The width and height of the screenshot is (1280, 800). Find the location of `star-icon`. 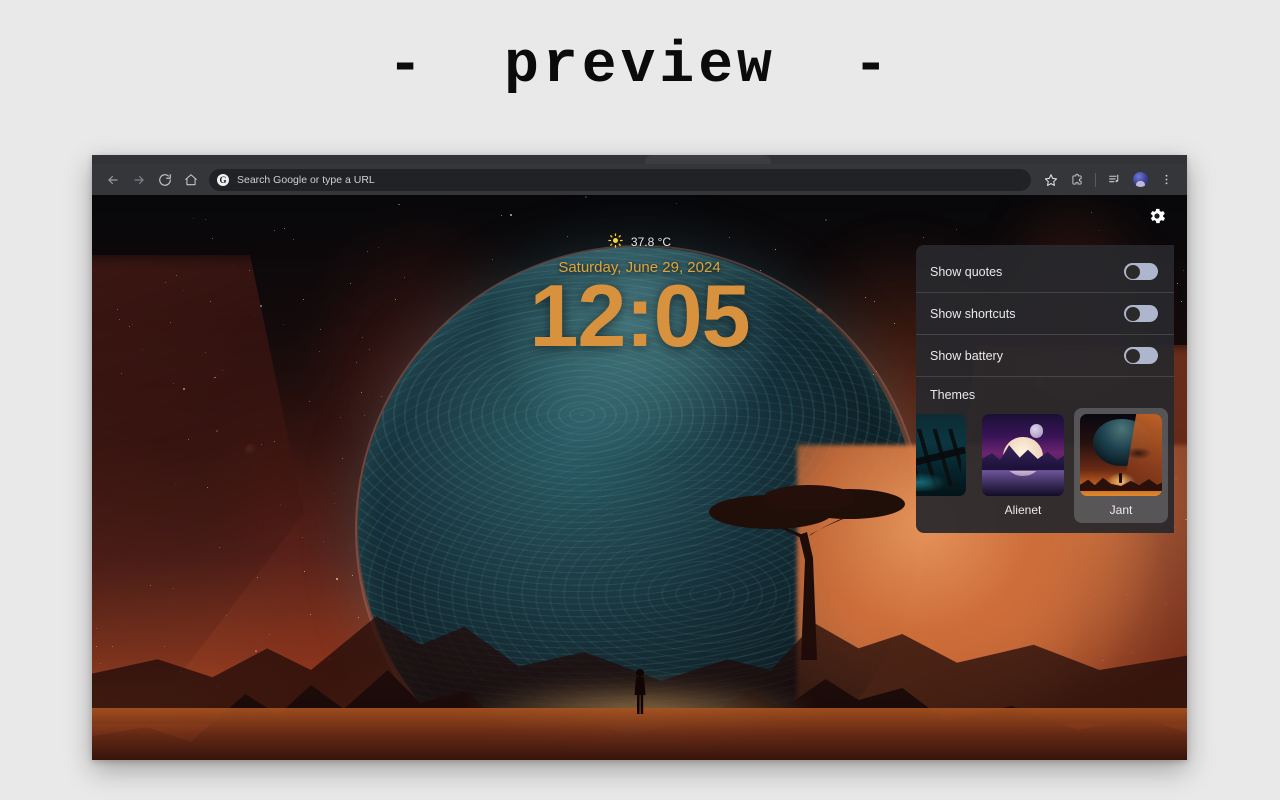

star-icon is located at coordinates (1051, 180).